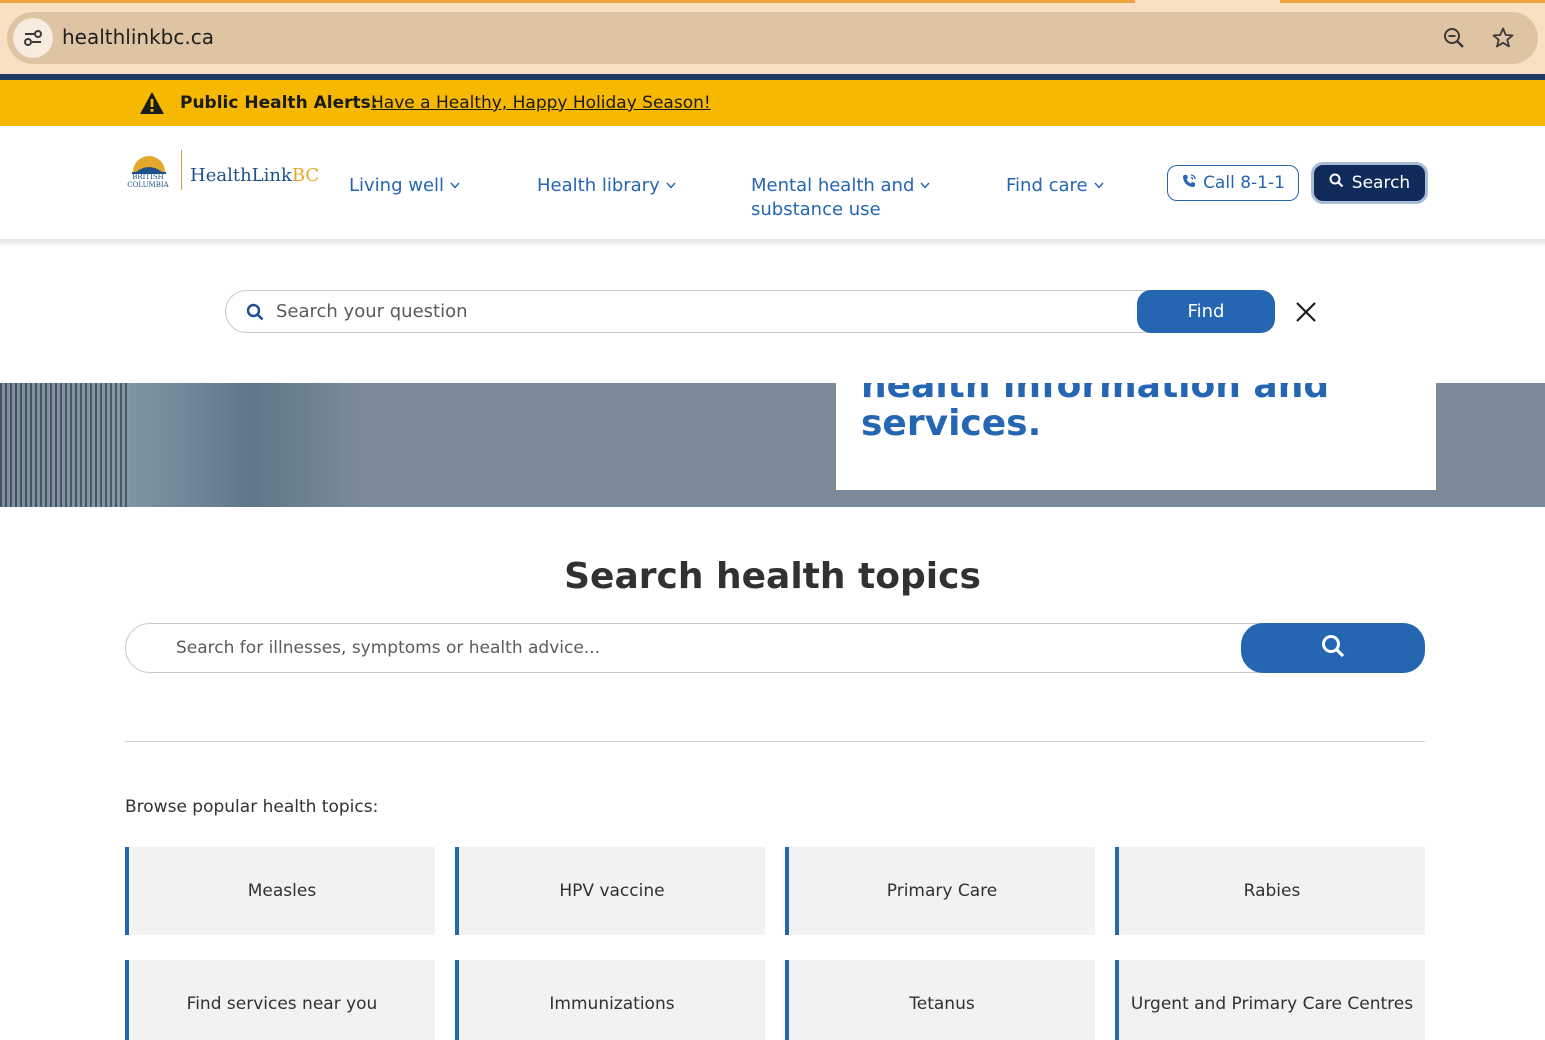 The height and width of the screenshot is (1040, 1545). What do you see at coordinates (840, 197) in the screenshot?
I see `nav-mental-health: Mental health and substance use` at bounding box center [840, 197].